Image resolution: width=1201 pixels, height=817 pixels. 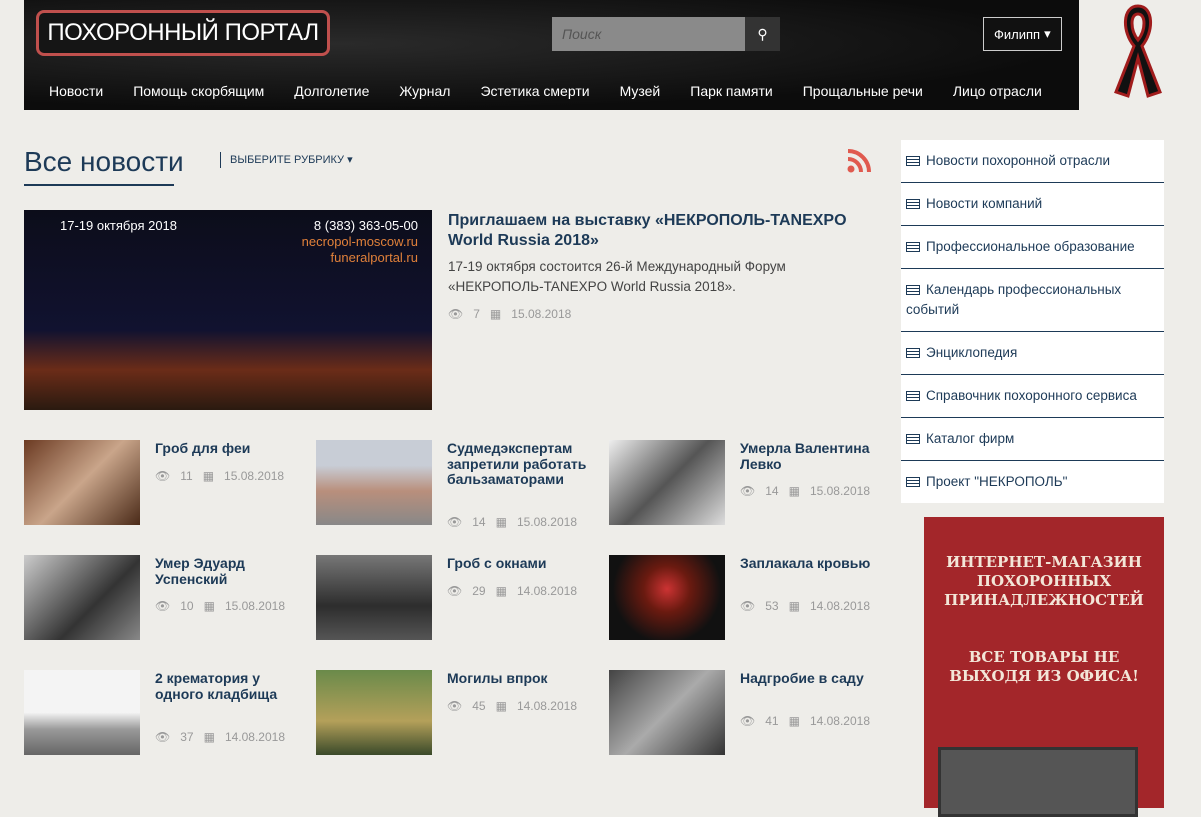 I want to click on news-card: Гроб для феи 👁 11 ▦ 15.08.2018, so click(x=164, y=485).